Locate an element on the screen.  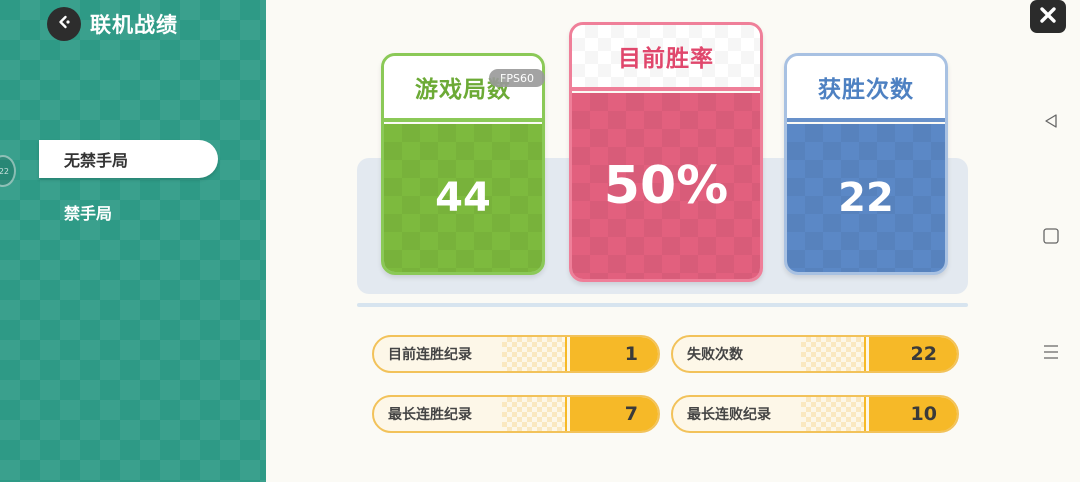
win-rate-label: 目前胜率 is located at coordinates (666, 56).